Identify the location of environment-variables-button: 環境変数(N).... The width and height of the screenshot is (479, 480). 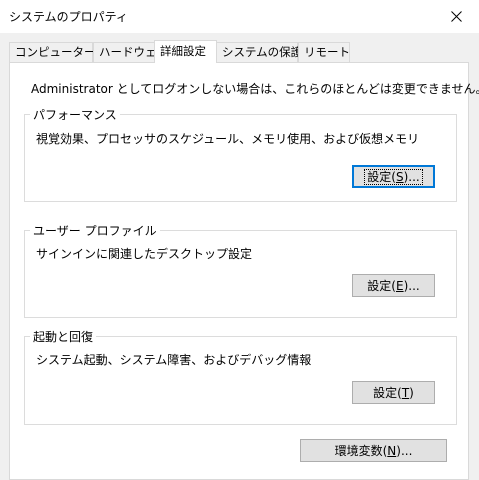
(373, 450).